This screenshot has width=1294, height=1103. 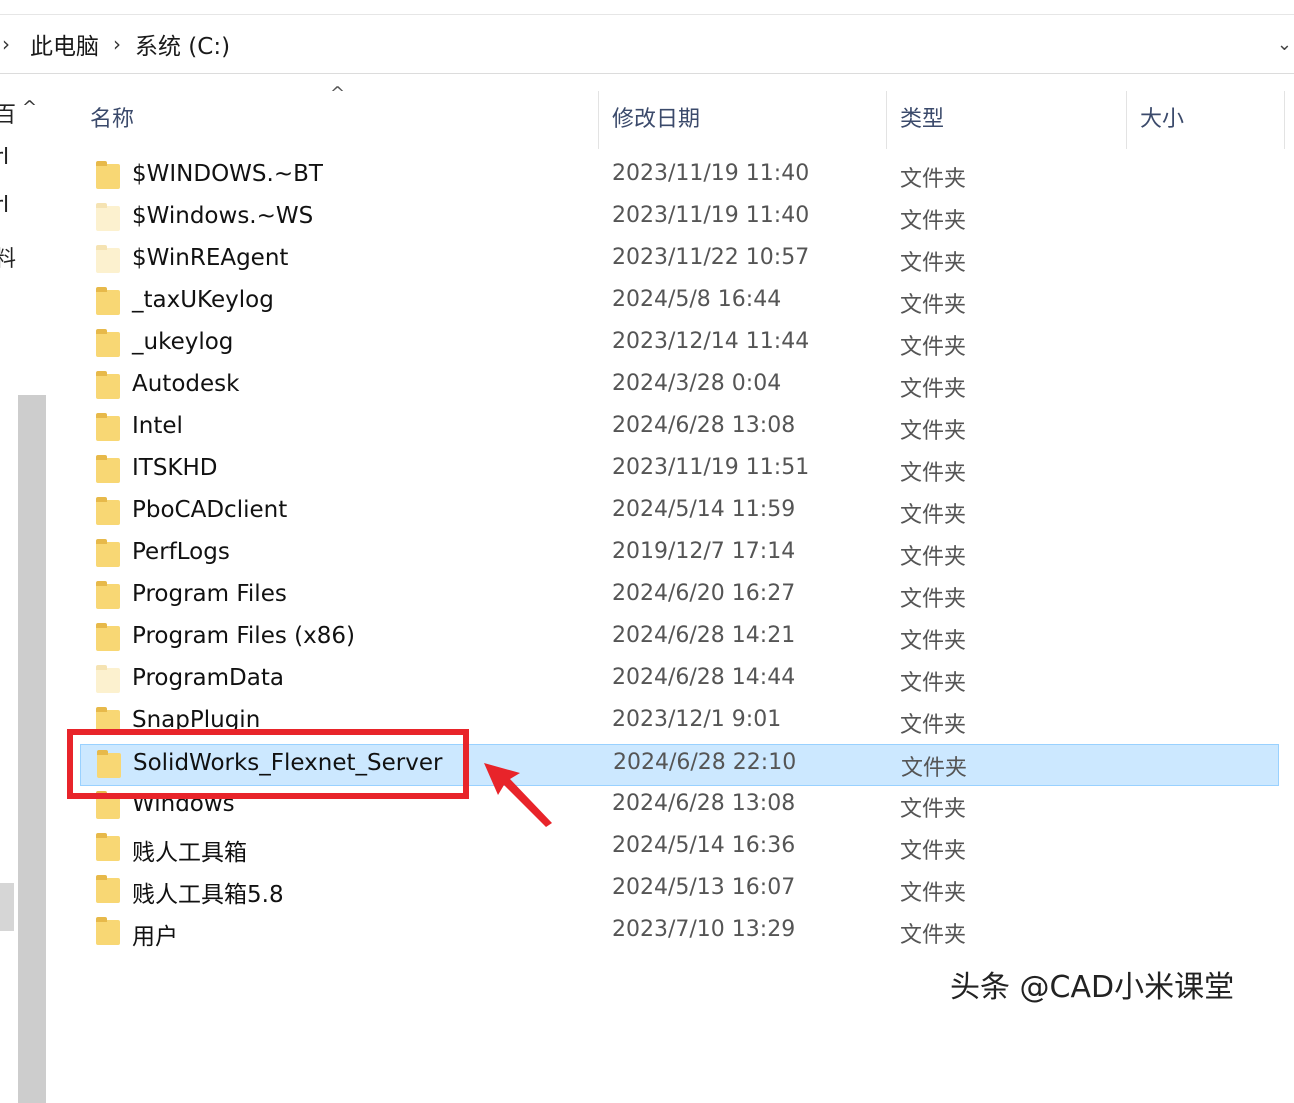 I want to click on table-row: PboCADclient 2024/5/14 11:59 文件夹, so click(x=679, y=513).